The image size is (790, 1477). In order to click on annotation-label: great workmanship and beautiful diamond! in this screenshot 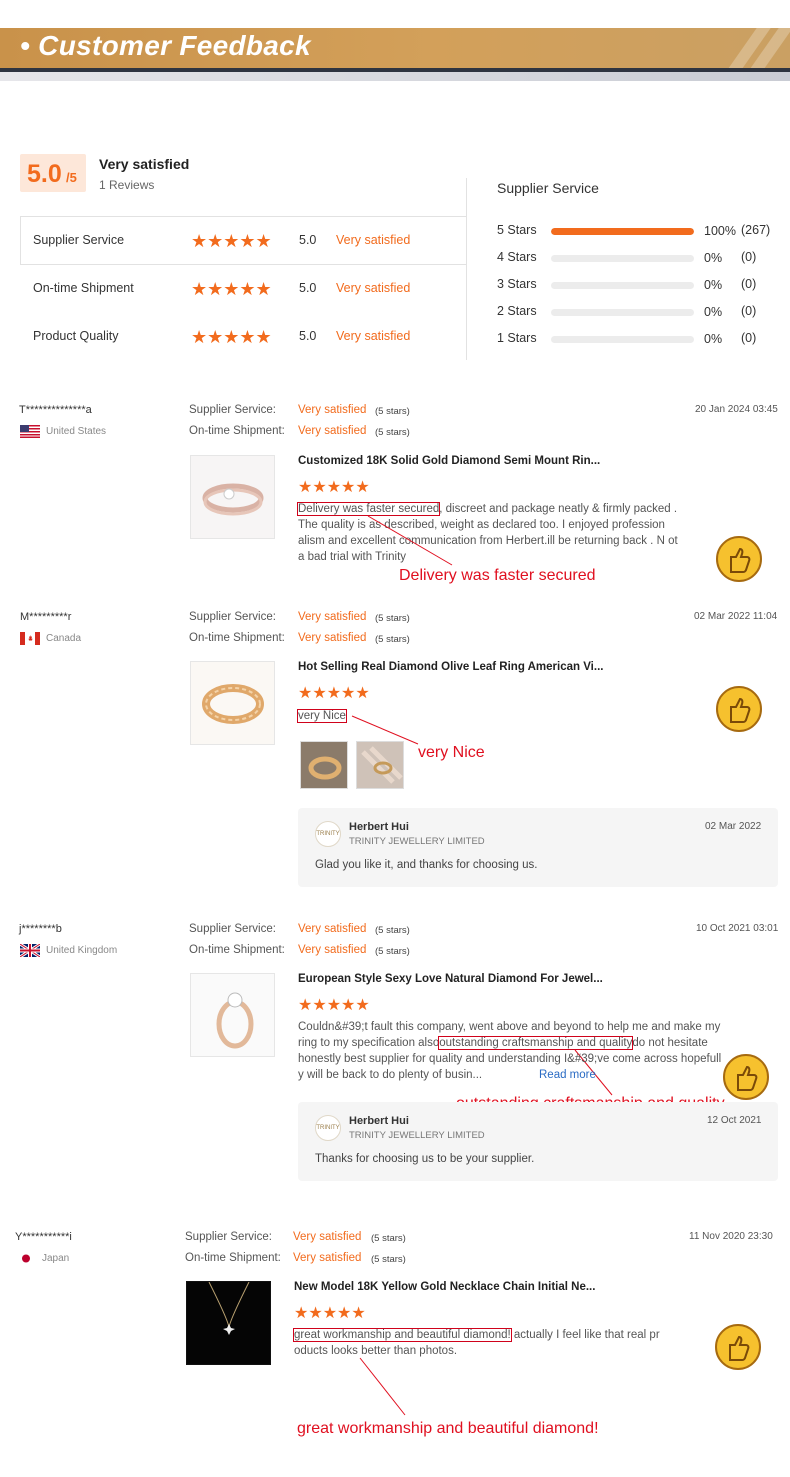, I will do `click(448, 1428)`.